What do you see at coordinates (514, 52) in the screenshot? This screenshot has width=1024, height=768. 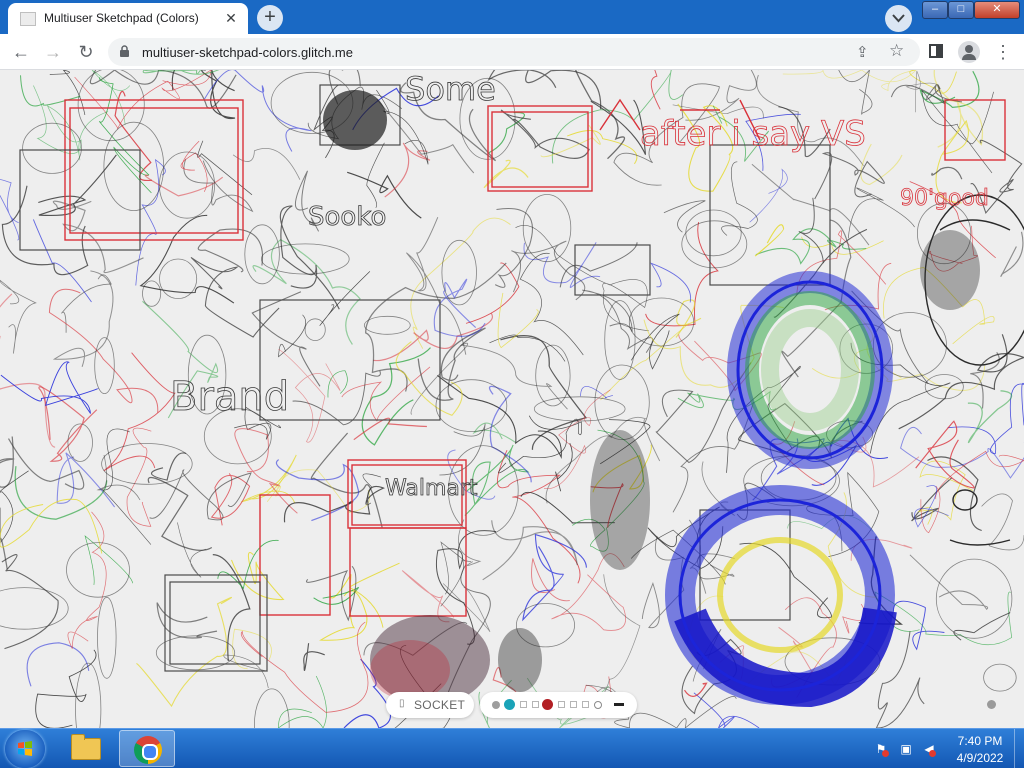 I see `address-bar: multiuser-sketchpad-colors.glitch.me ⇪ ☆` at bounding box center [514, 52].